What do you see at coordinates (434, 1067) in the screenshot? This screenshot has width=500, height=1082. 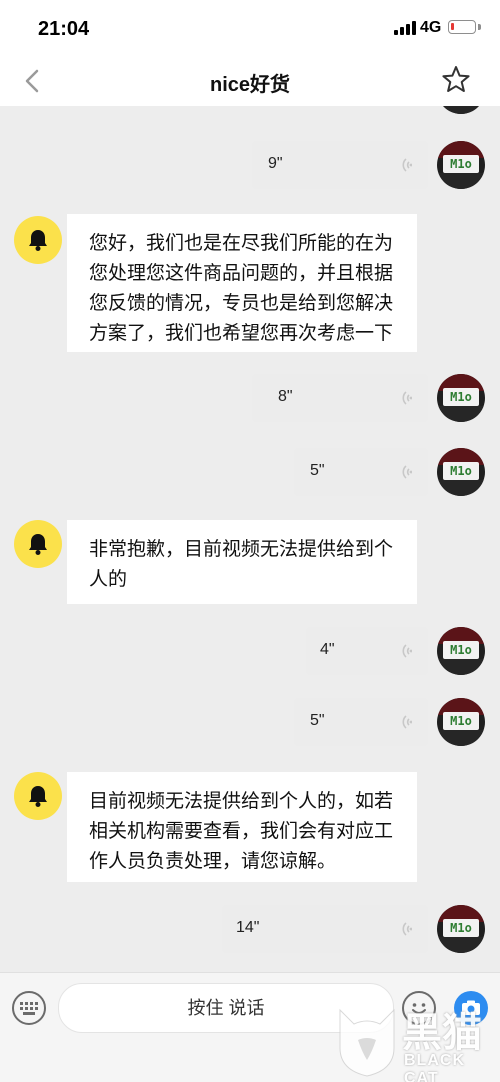 I see `watermark-en: BLACK CAT` at bounding box center [434, 1067].